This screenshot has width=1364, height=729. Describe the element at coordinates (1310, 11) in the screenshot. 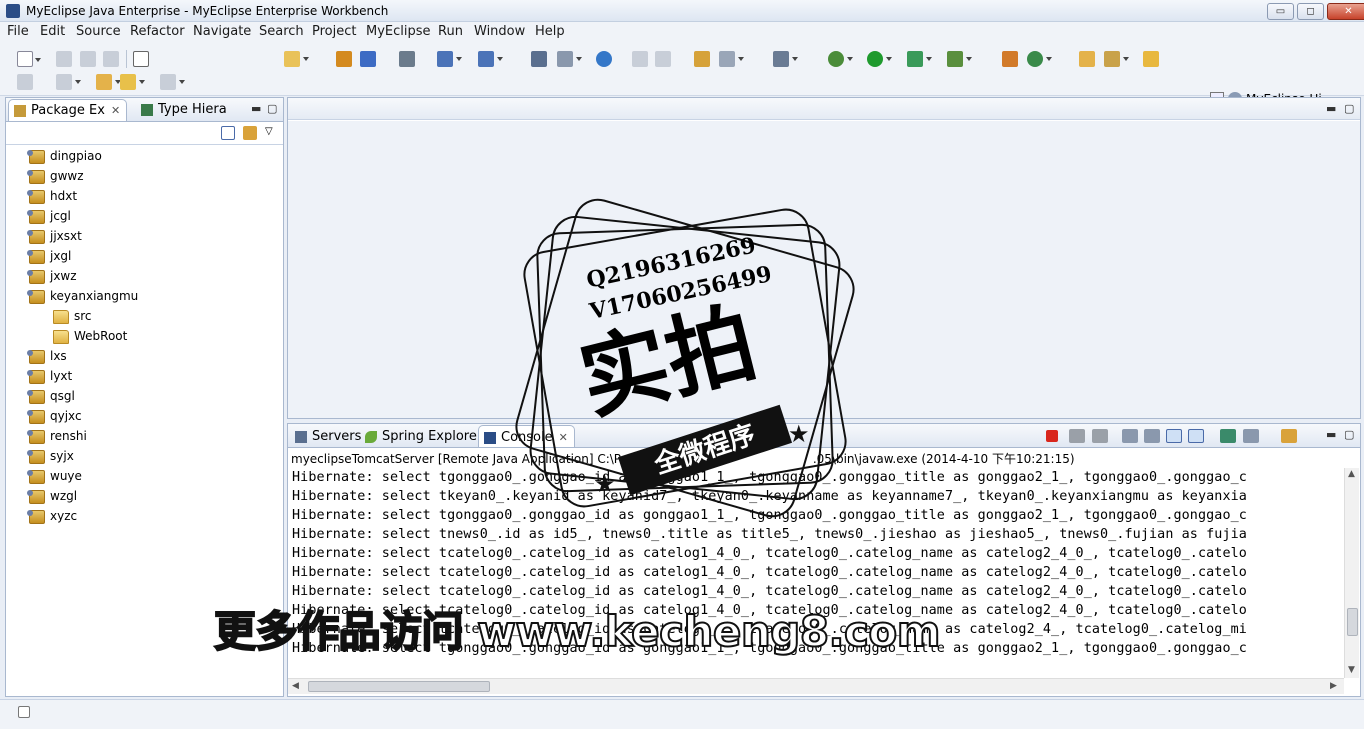

I see `maximize-button: ◻` at that location.